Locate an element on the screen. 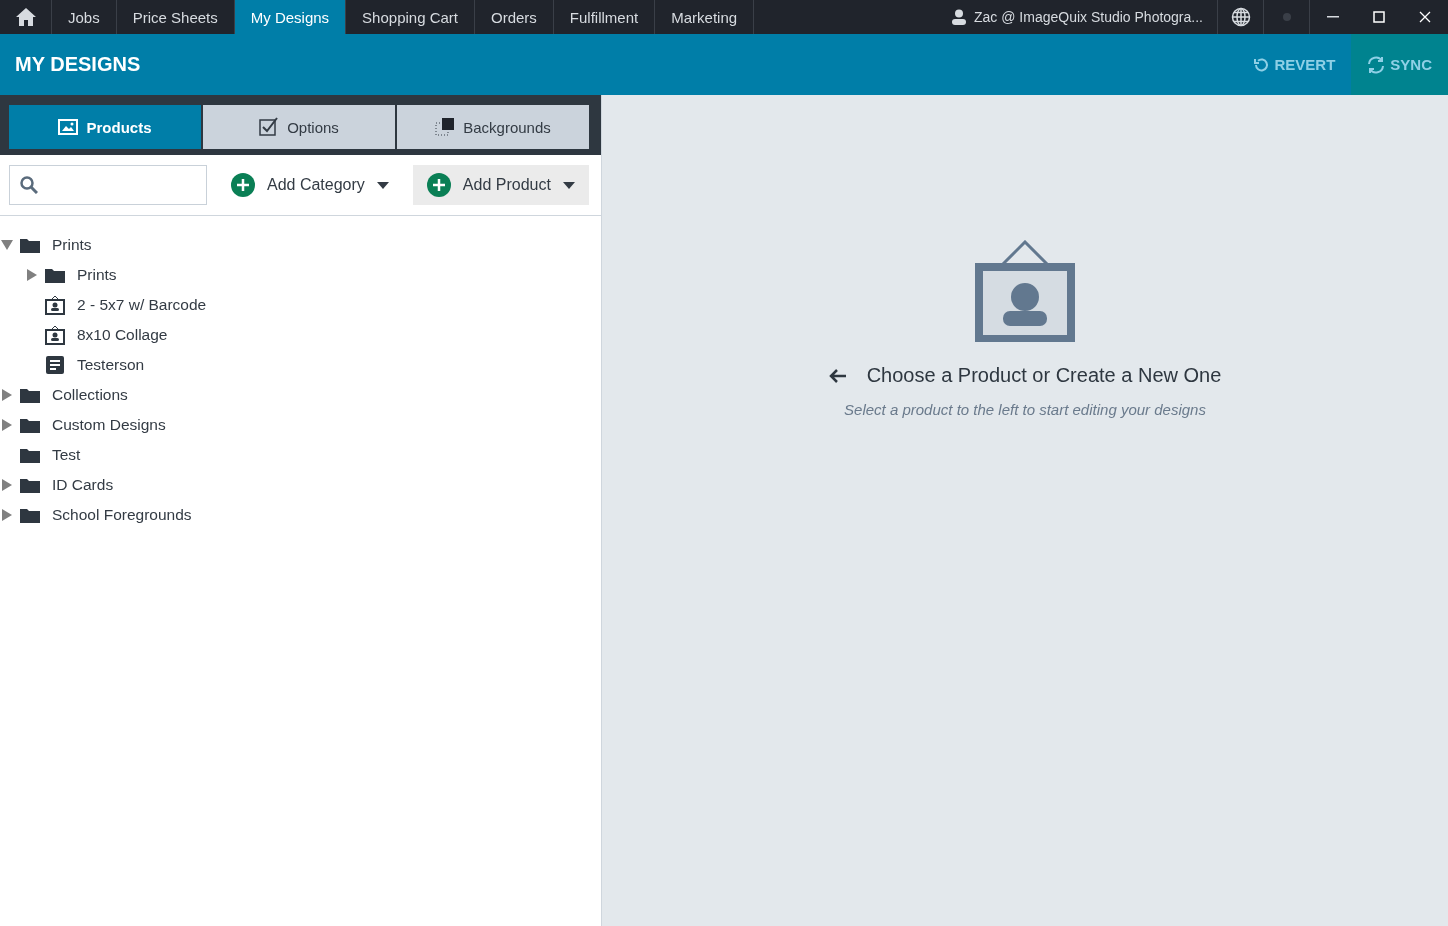 This screenshot has height=926, width=1448. home-icon is located at coordinates (25, 17).